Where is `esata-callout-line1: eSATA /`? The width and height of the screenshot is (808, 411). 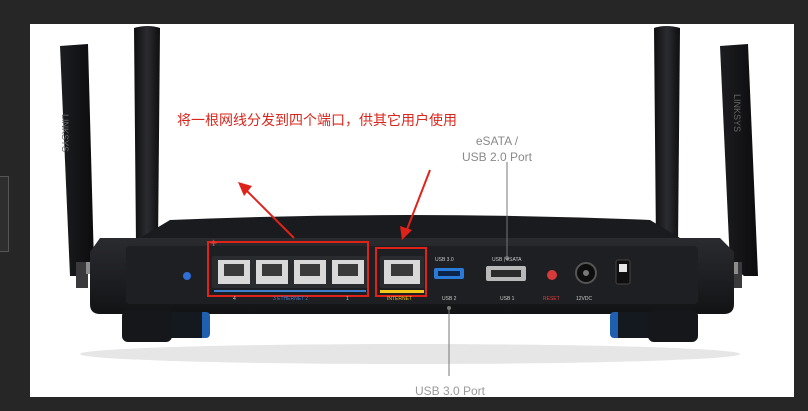
esata-callout-line1: eSATA / is located at coordinates (497, 141).